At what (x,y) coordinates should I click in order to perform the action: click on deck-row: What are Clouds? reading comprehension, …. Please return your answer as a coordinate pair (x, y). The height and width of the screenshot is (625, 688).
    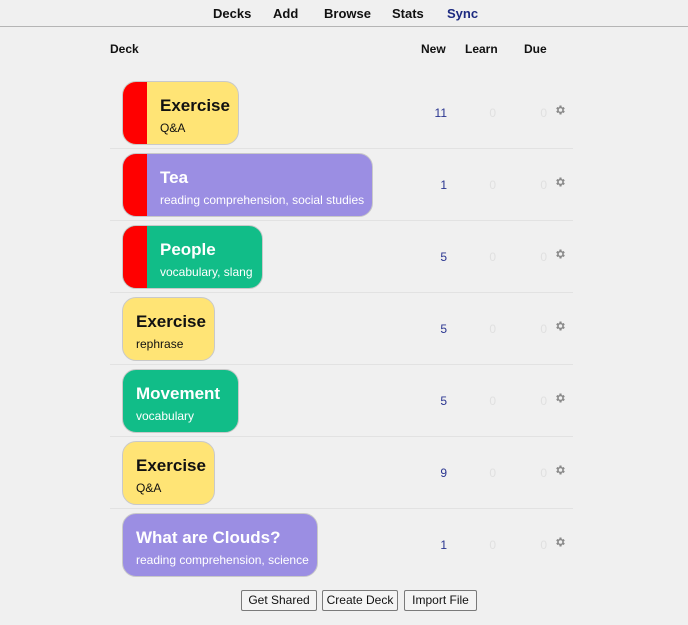
    Looking at the image, I should click on (341, 544).